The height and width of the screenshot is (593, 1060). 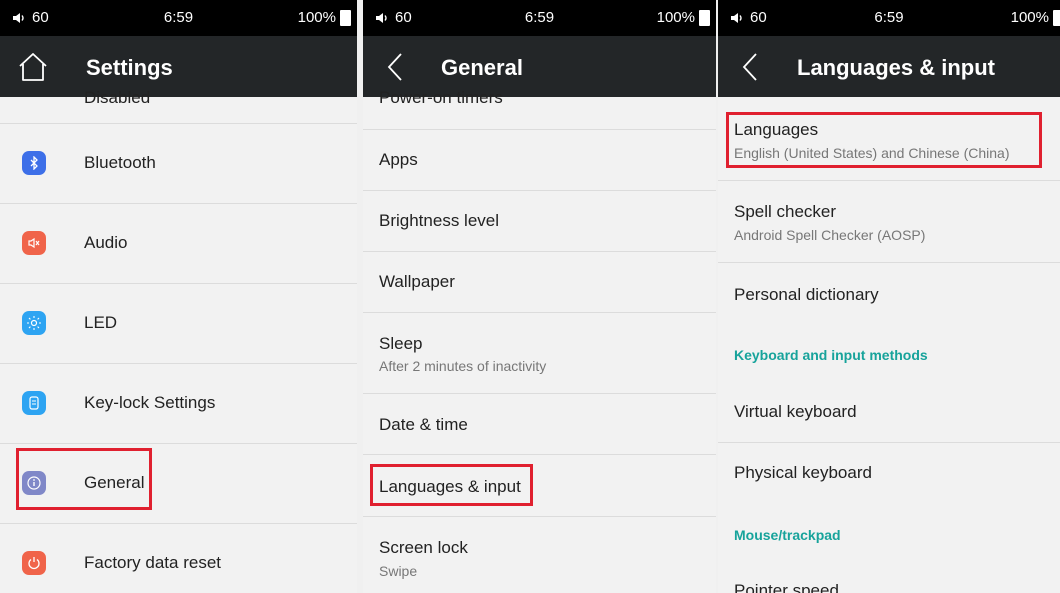 What do you see at coordinates (889, 584) in the screenshot?
I see `list-item-pointer-speed: Pointer speed` at bounding box center [889, 584].